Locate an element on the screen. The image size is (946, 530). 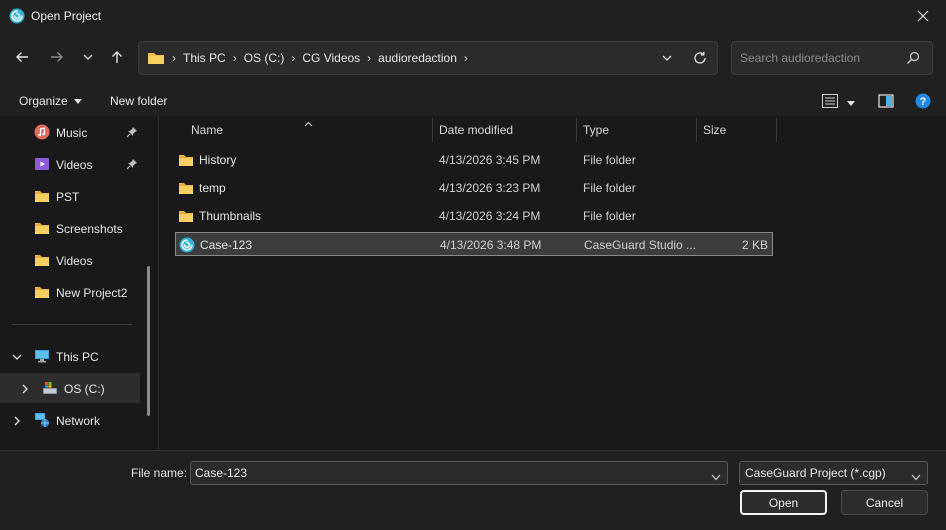
nav-divider is located at coordinates (72, 324).